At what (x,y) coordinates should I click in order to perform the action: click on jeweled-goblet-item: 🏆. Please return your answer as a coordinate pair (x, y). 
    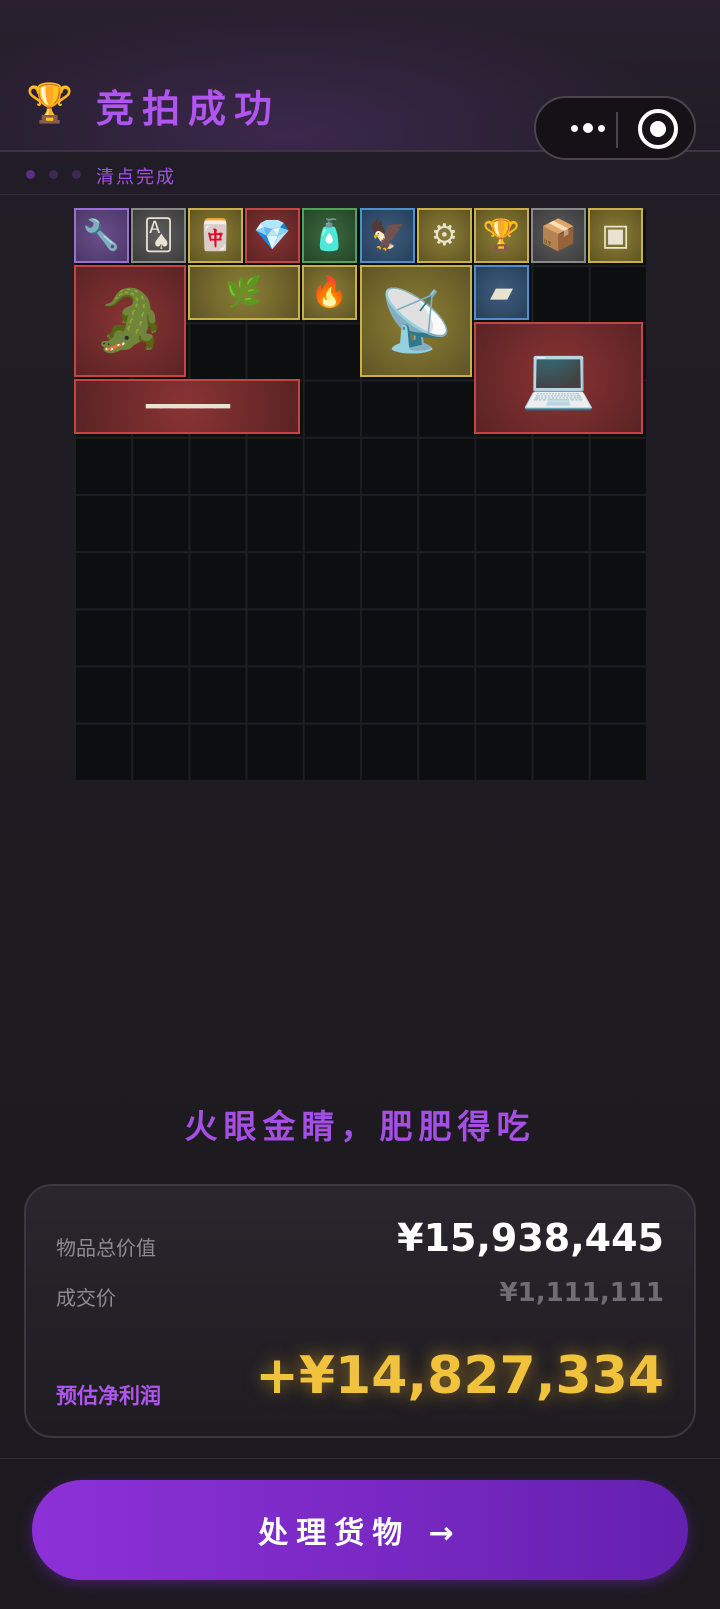
    Looking at the image, I should click on (501, 235).